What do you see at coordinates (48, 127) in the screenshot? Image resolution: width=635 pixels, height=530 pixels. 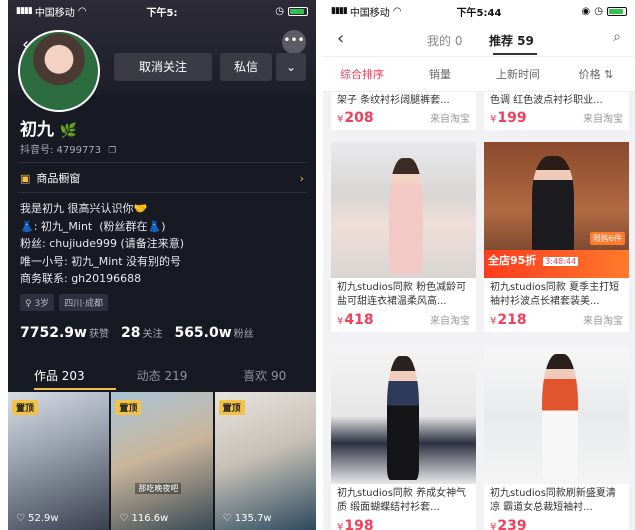 I see `profile-name-row: 初九 🌿` at bounding box center [48, 127].